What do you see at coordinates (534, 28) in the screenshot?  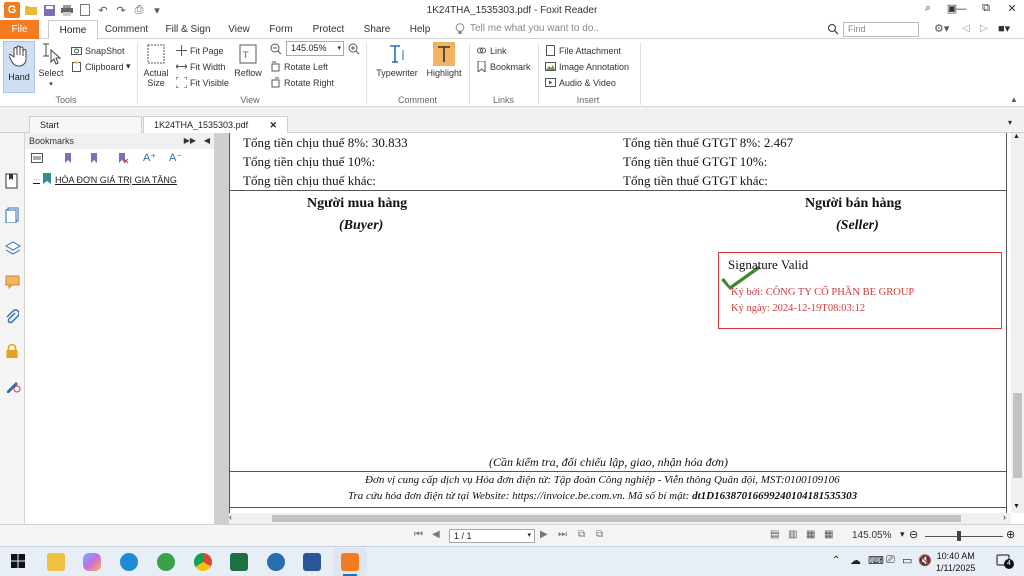 I see `tell-me-input: Tell me what you want to do..` at bounding box center [534, 28].